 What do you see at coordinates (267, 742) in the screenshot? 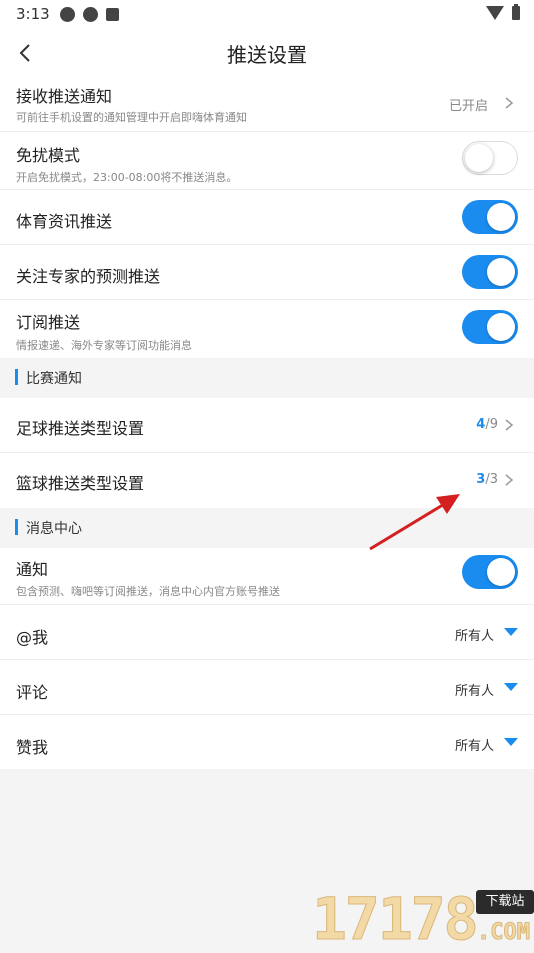
I see `like-row: 赞我 所有人` at bounding box center [267, 742].